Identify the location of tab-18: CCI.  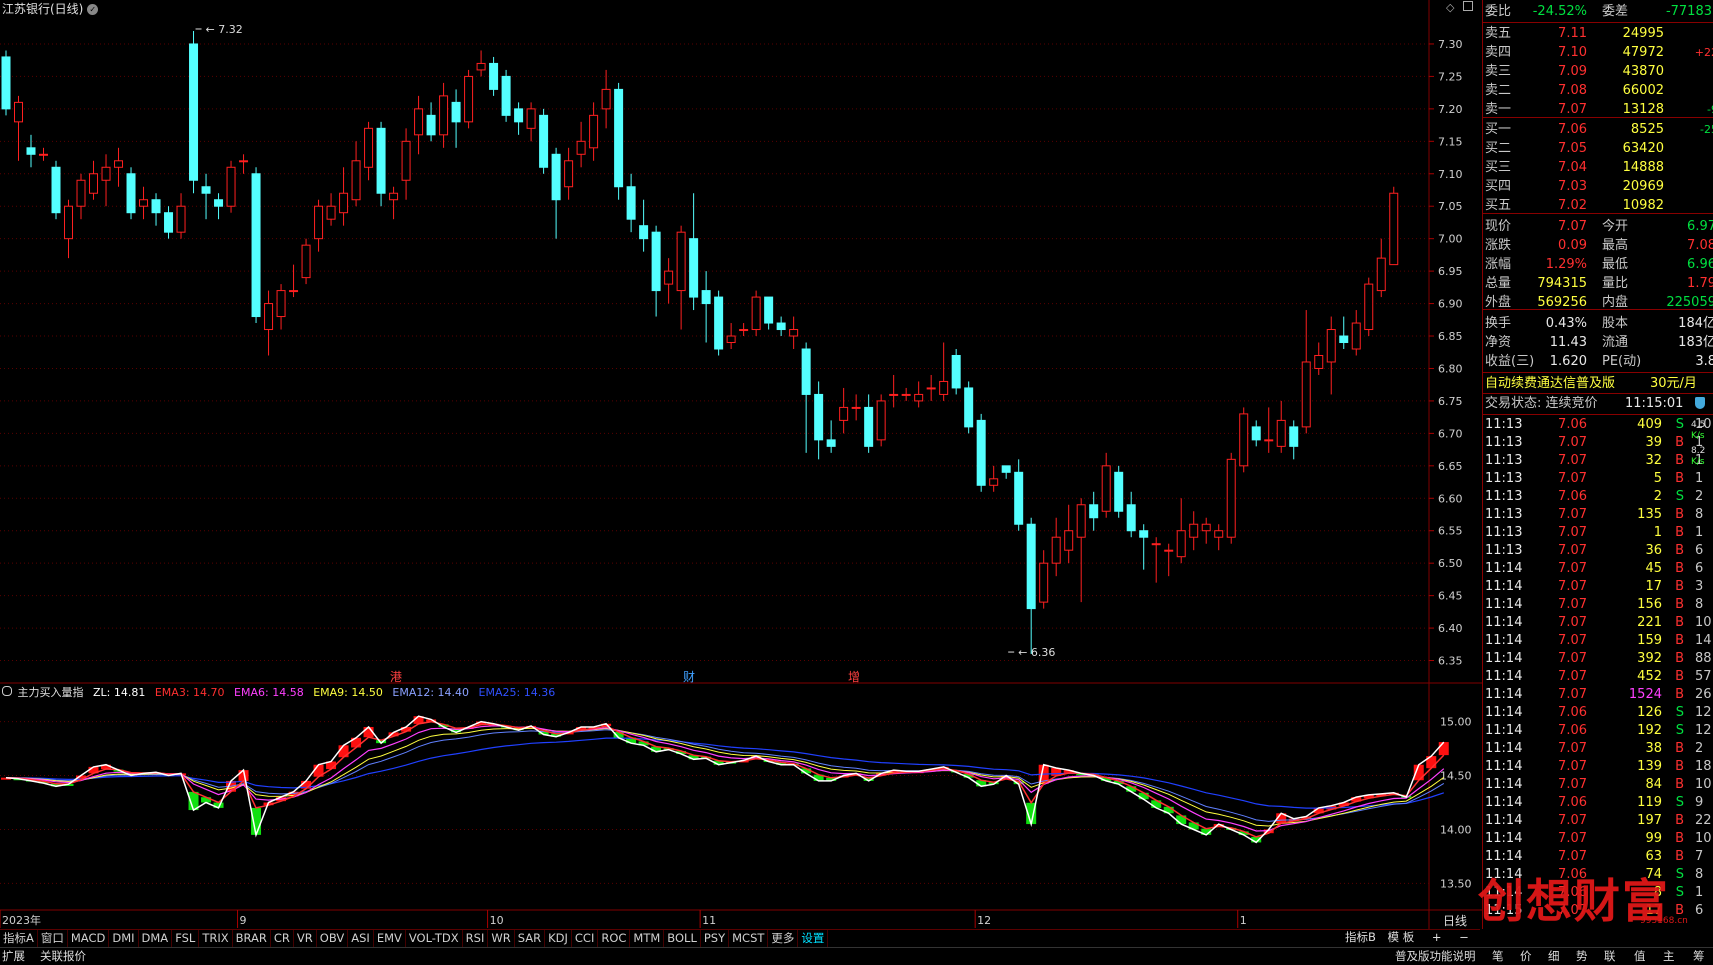
(585, 938).